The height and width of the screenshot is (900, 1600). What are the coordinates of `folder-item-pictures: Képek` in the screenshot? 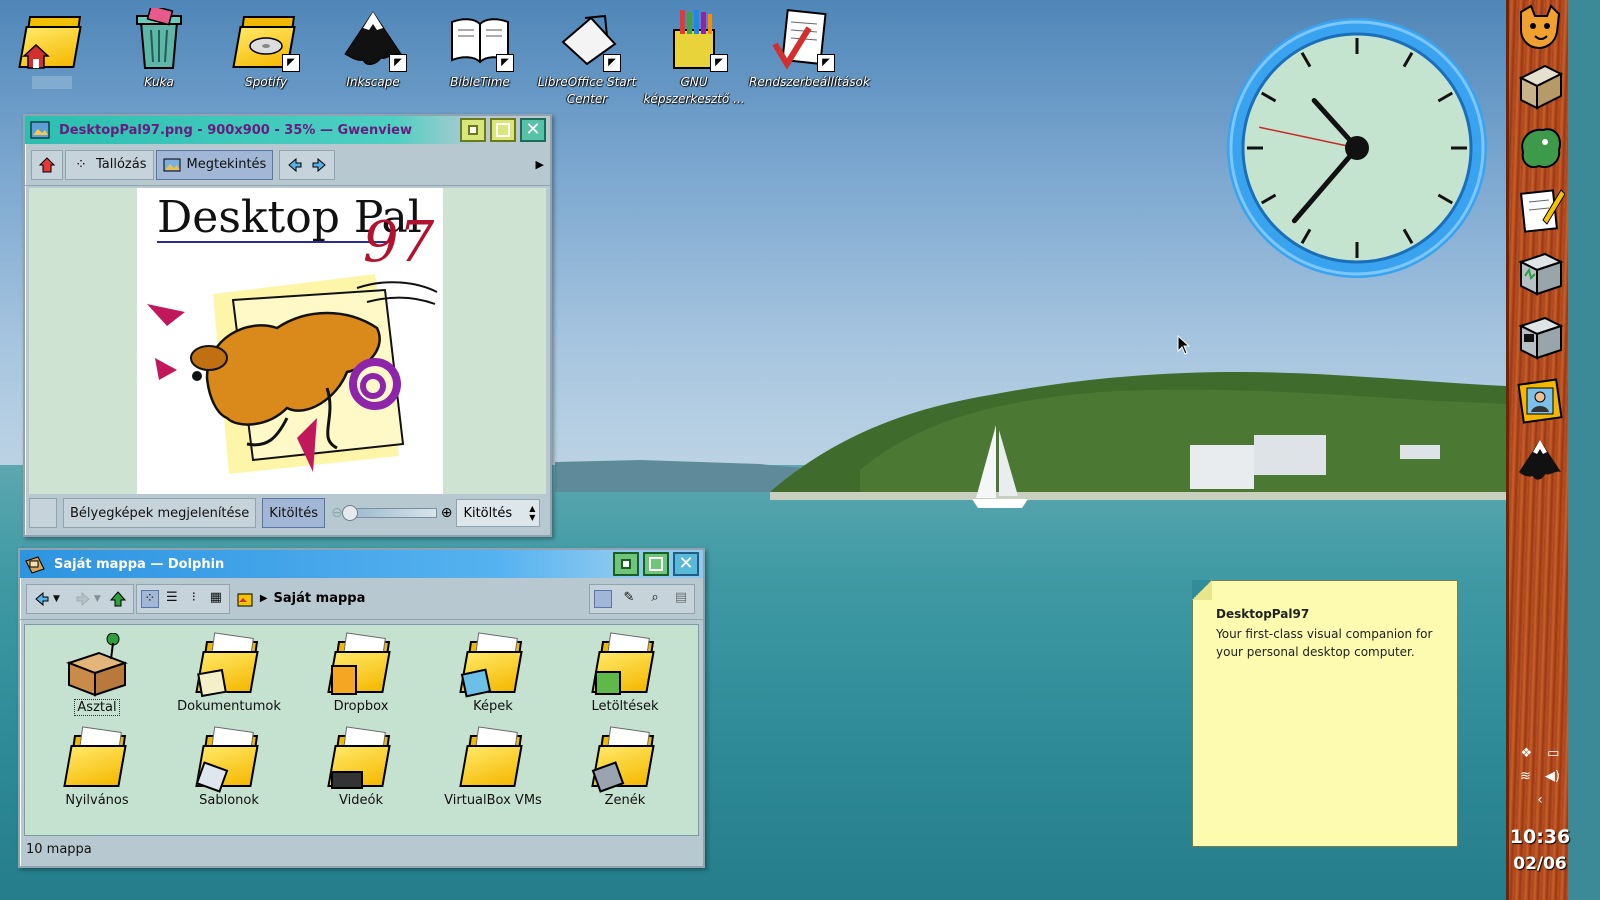 It's located at (493, 673).